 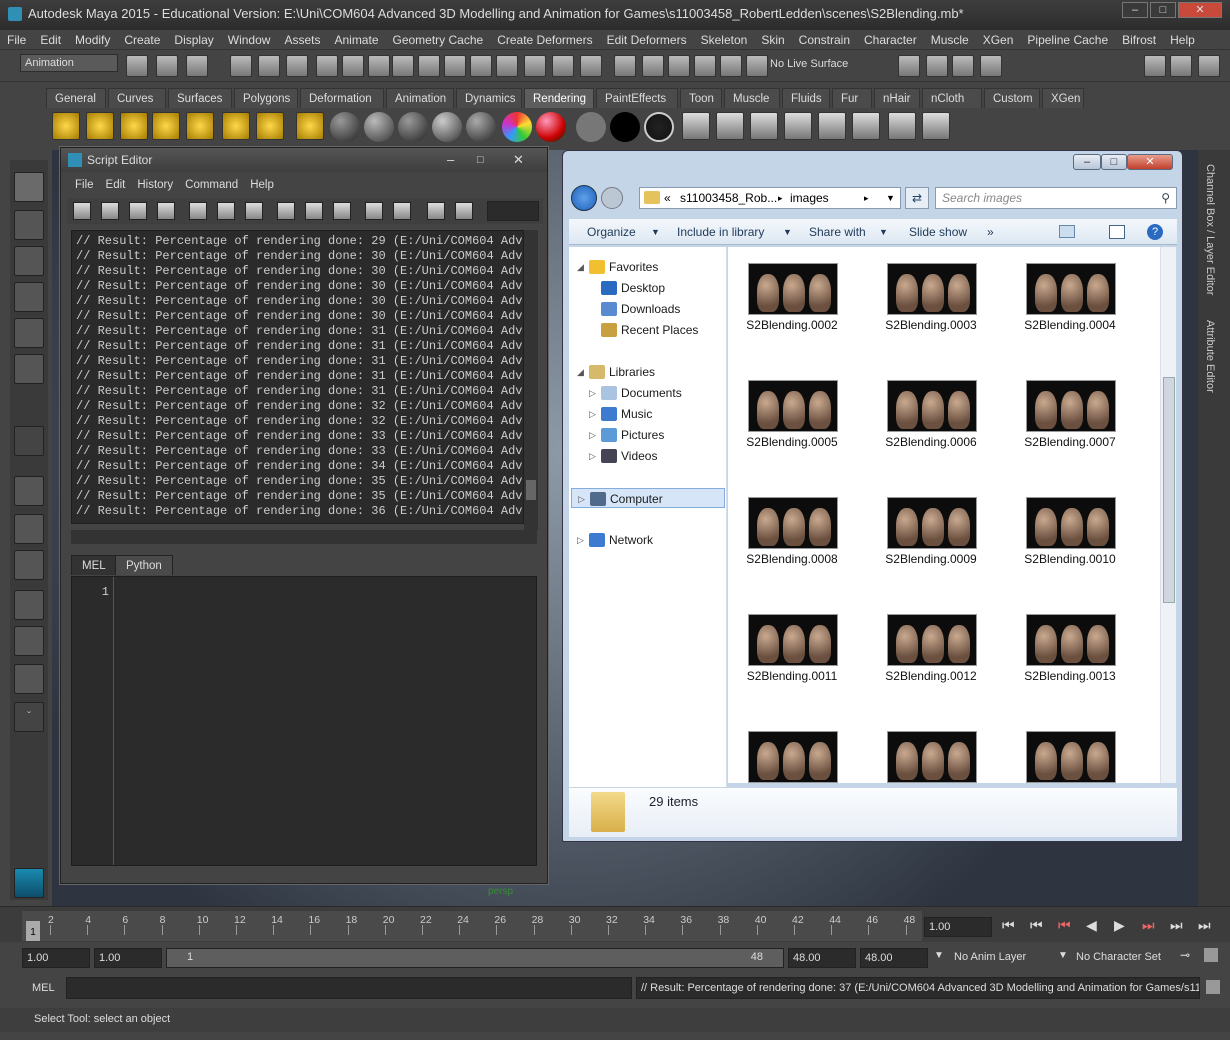 What do you see at coordinates (653, 540) in the screenshot?
I see `nav-network: ▷ Network` at bounding box center [653, 540].